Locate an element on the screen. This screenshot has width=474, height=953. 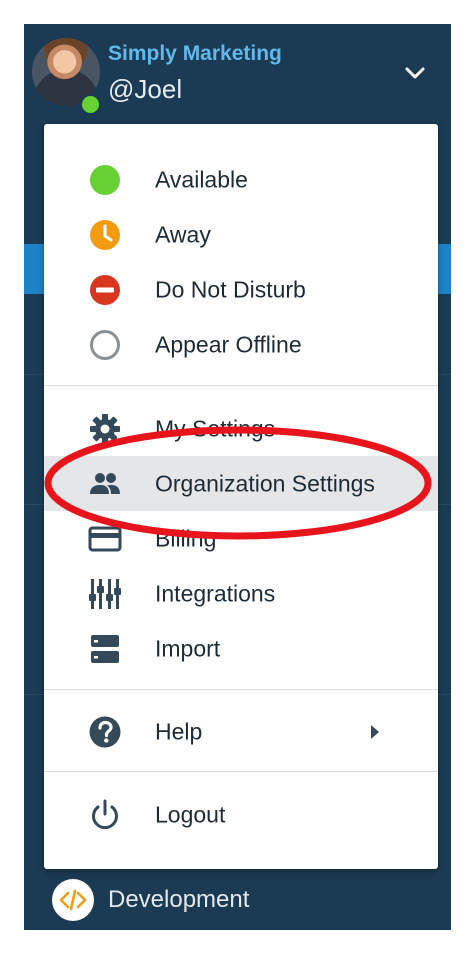
sliders-icon is located at coordinates (105, 593).